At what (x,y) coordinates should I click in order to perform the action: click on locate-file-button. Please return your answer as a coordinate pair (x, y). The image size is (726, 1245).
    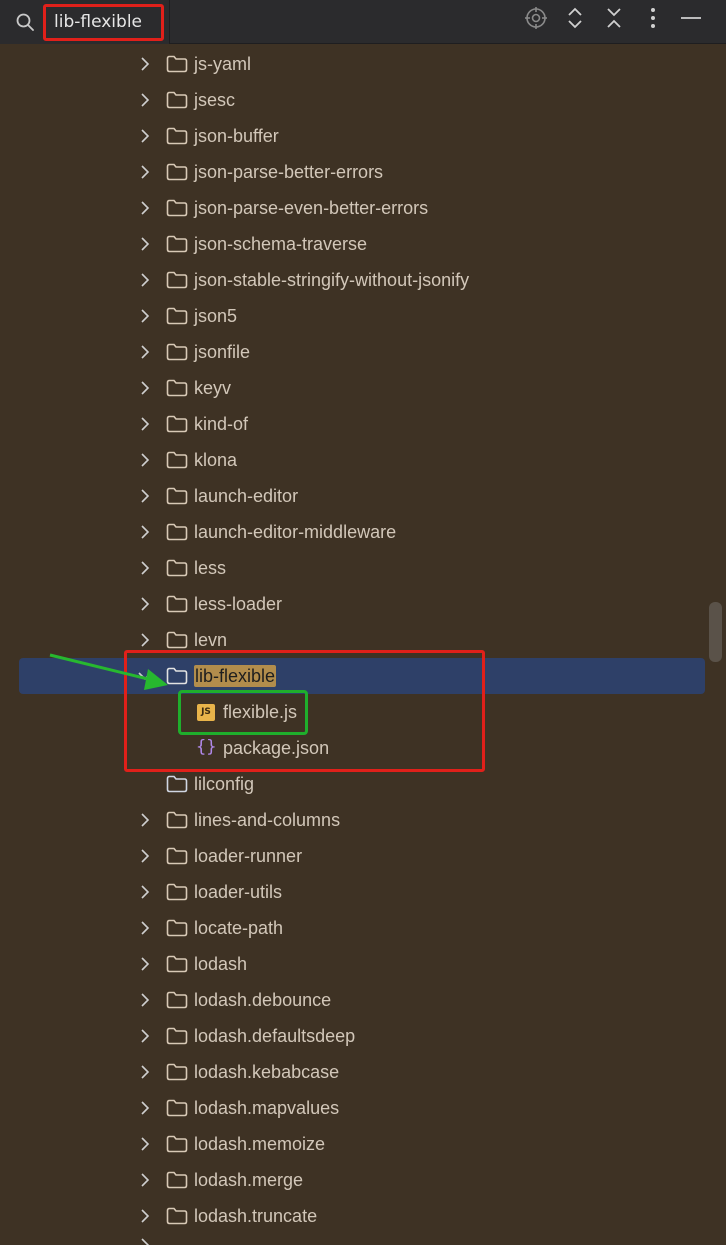
    Looking at the image, I should click on (536, 18).